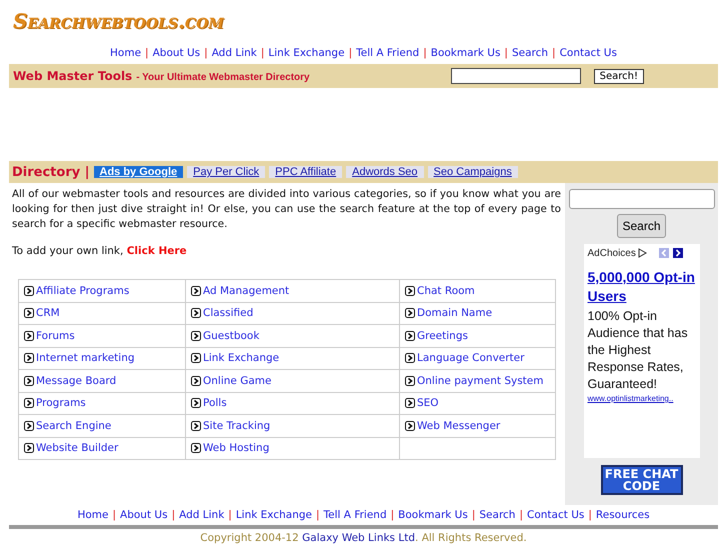 Image resolution: width=727 pixels, height=545 pixels. I want to click on category-link: Web Messenger, so click(458, 426).